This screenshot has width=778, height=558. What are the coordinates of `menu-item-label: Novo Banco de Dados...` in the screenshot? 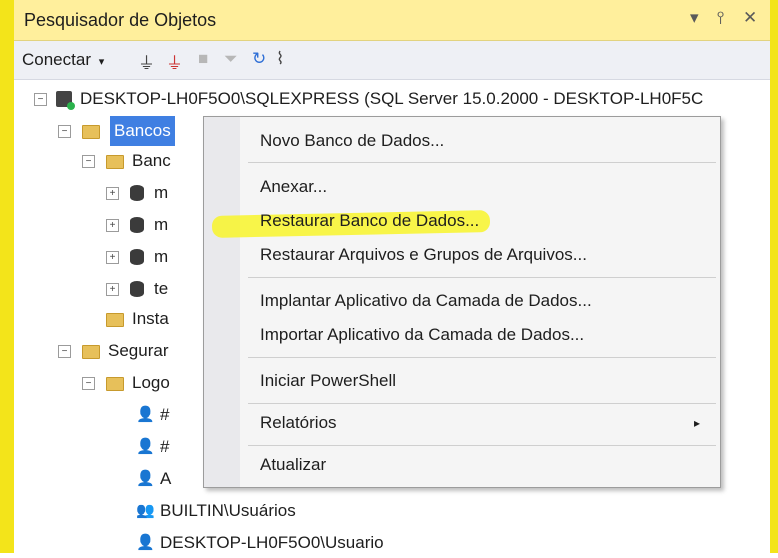 It's located at (352, 140).